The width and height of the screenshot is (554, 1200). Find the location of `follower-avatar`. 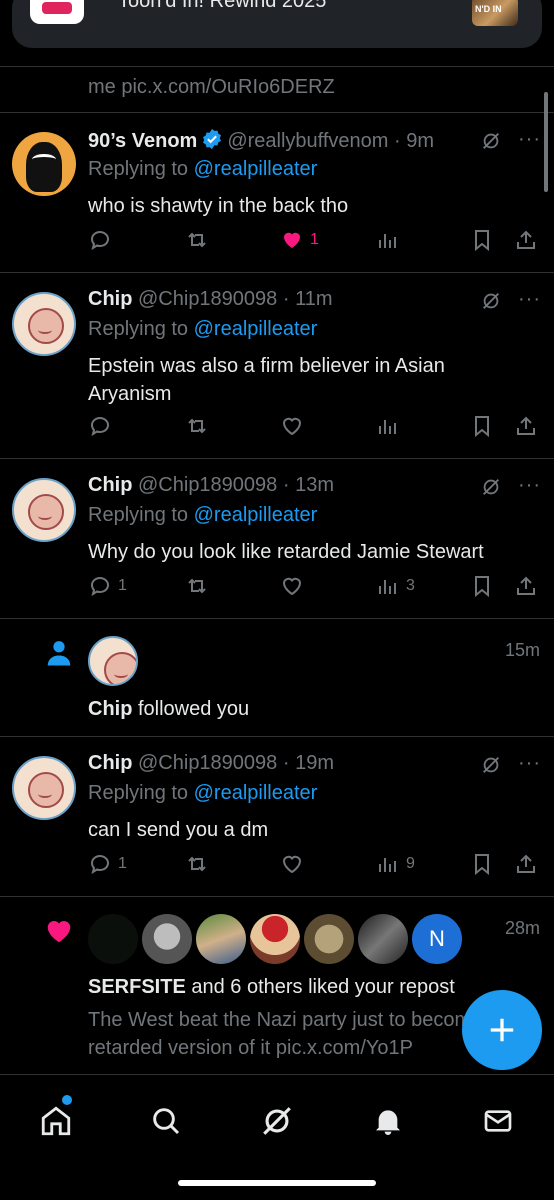

follower-avatar is located at coordinates (113, 661).